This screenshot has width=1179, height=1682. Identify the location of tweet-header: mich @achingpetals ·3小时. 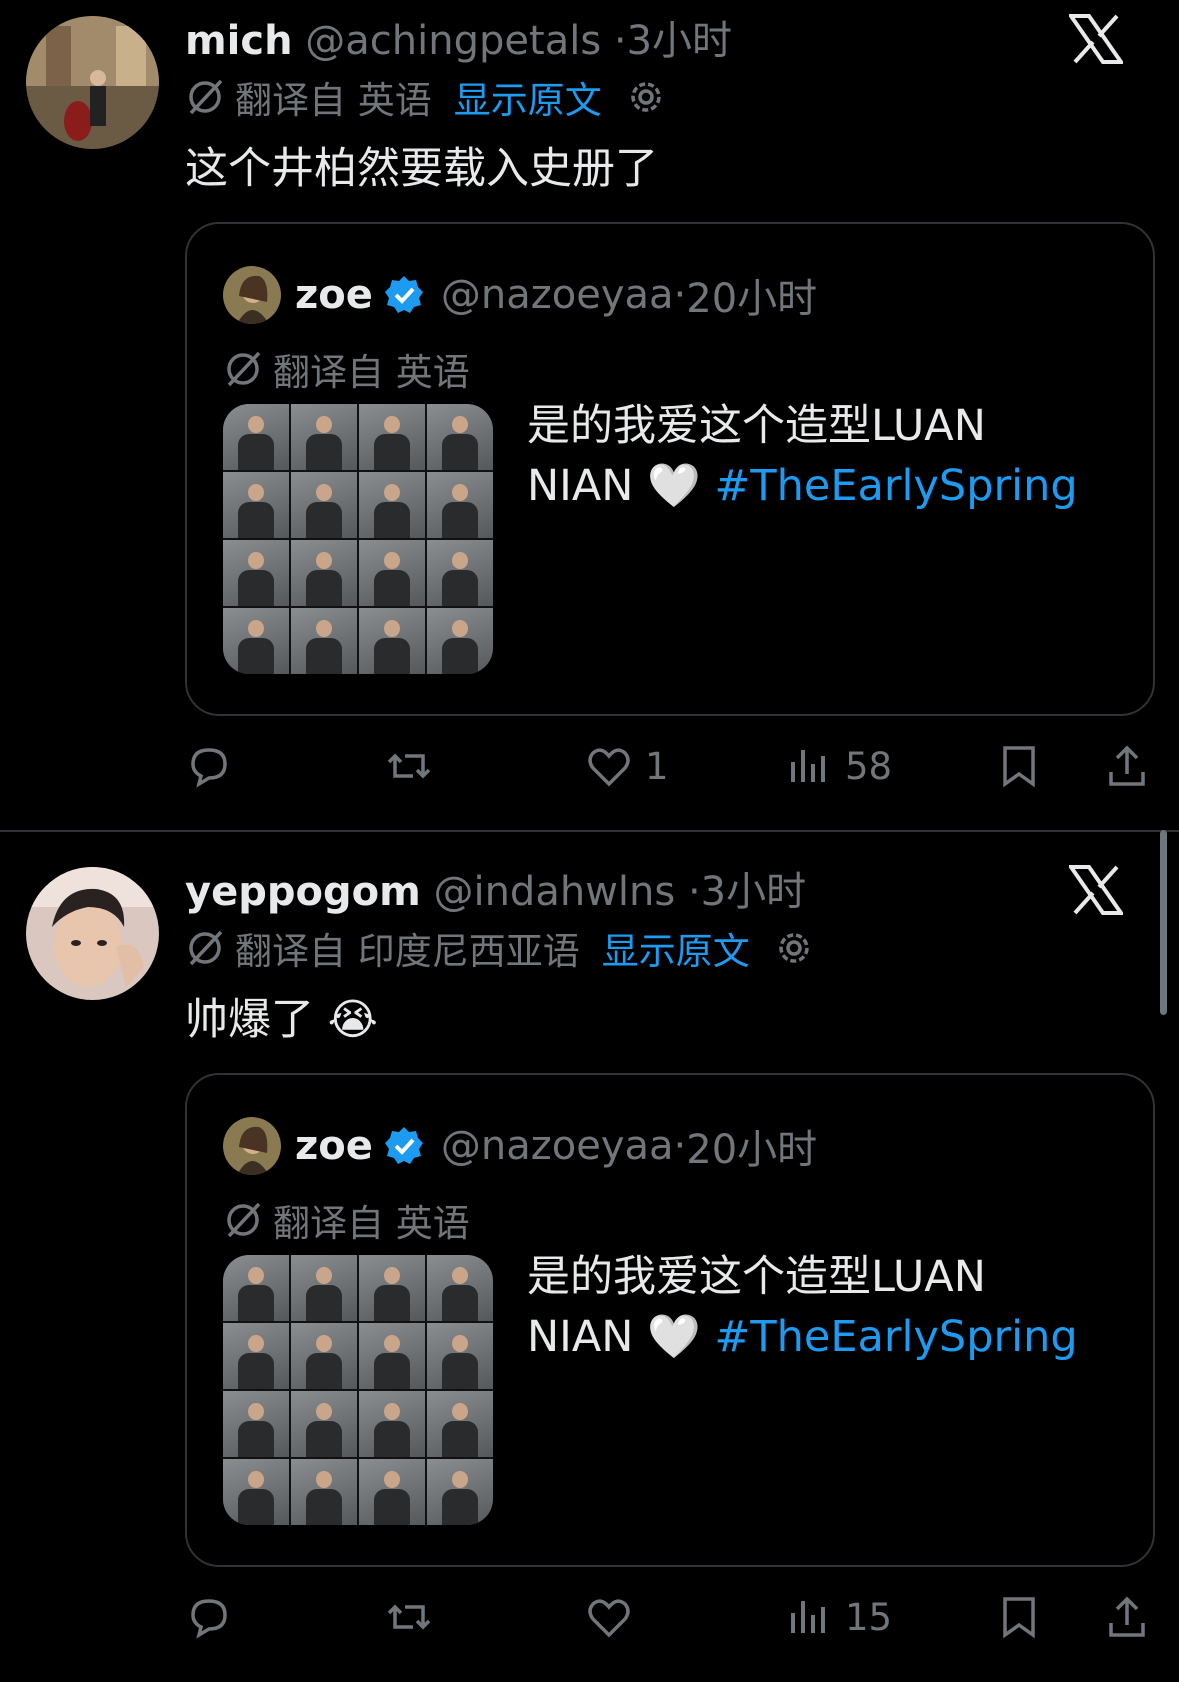
(458, 37).